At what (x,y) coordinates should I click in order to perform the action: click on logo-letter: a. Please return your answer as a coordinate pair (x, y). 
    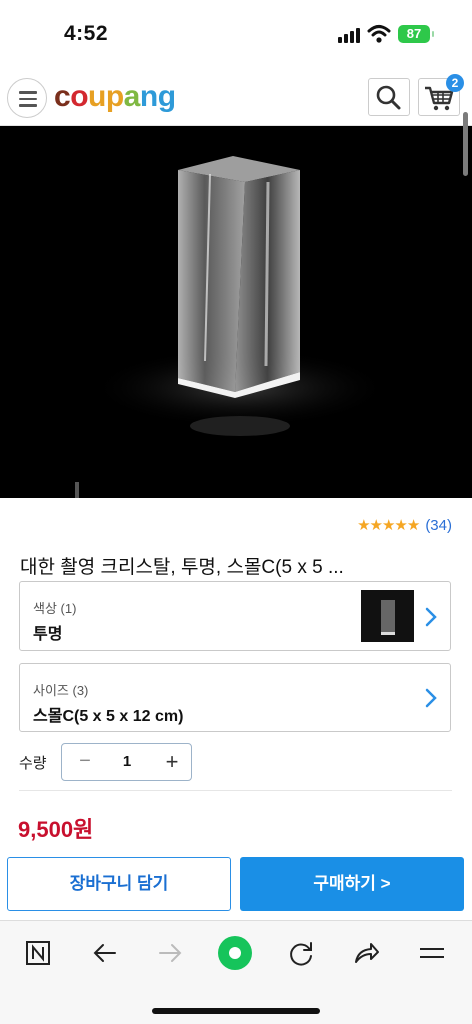
    Looking at the image, I should click on (132, 96).